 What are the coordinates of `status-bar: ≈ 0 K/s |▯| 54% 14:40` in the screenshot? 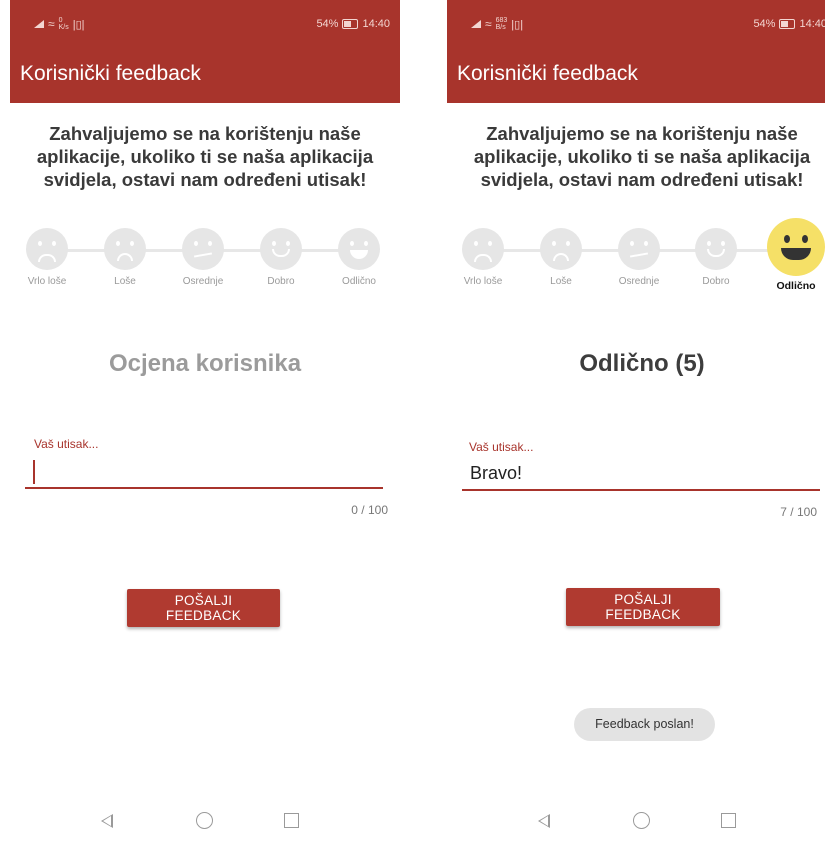 It's located at (205, 24).